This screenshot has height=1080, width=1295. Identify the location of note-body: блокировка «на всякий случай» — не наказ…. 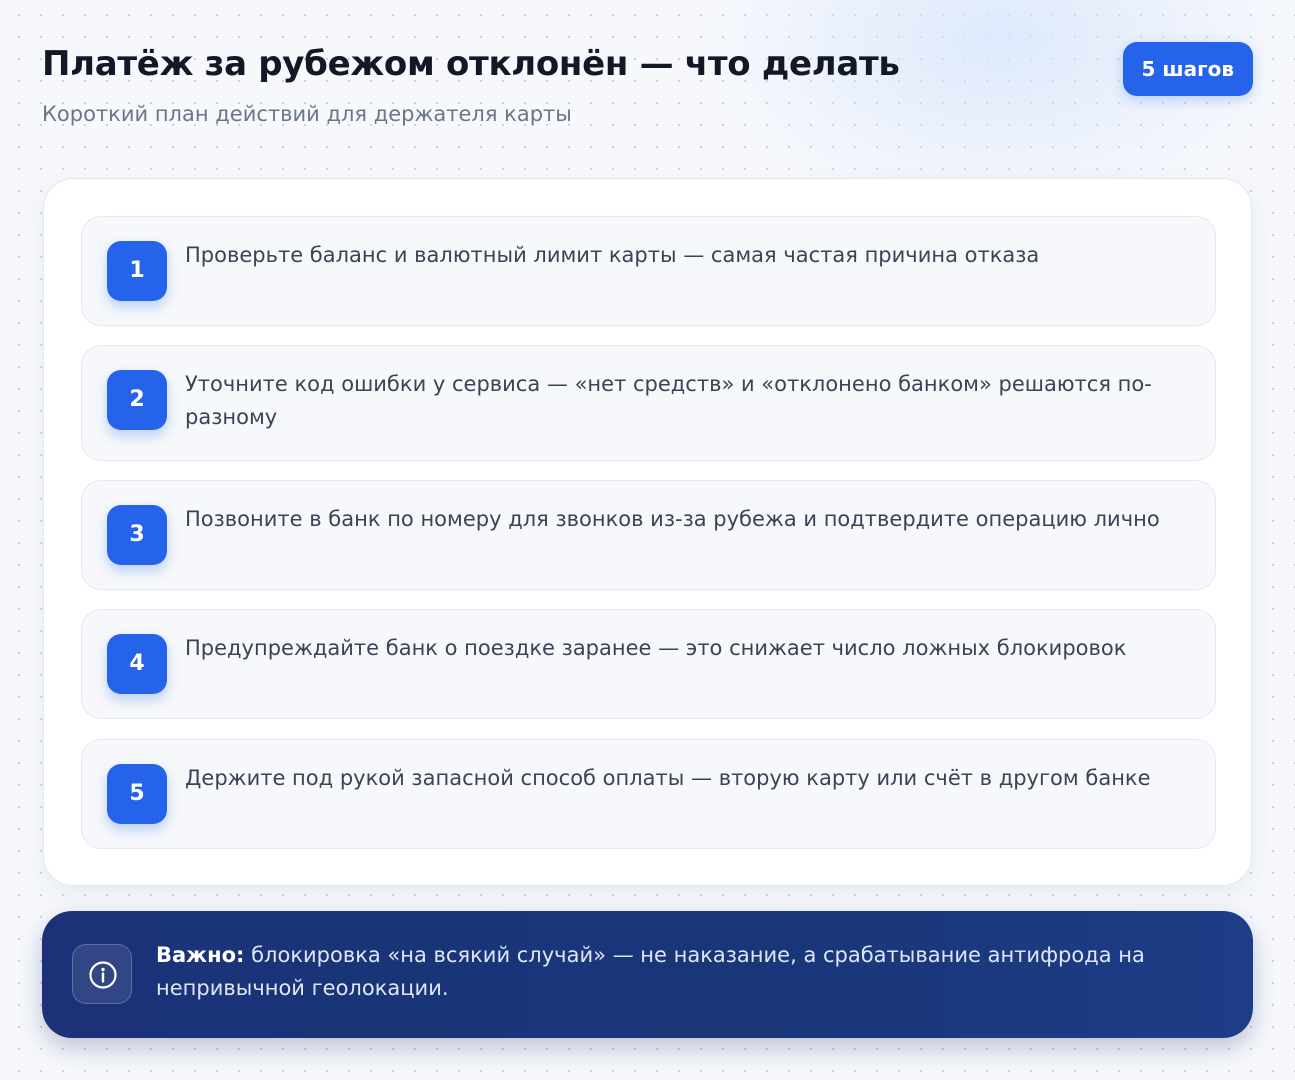
(650, 971).